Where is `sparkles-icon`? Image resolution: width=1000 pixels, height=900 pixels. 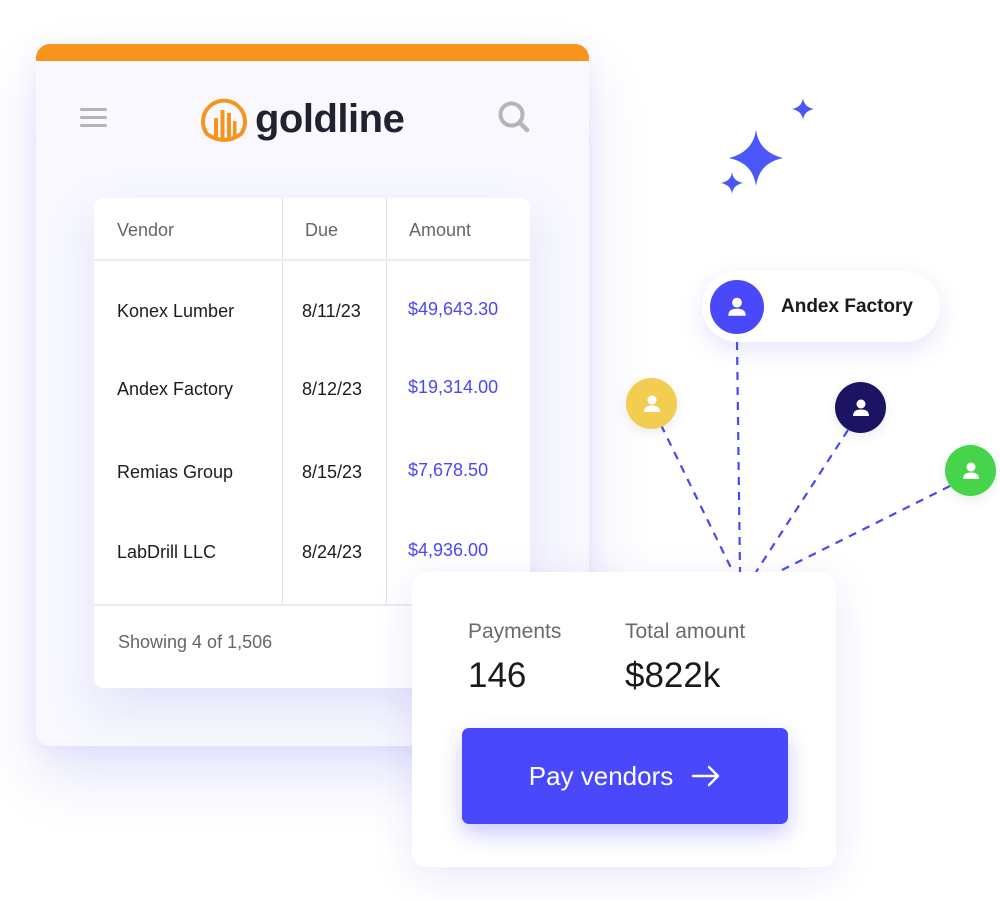
sparkles-icon is located at coordinates (767, 146).